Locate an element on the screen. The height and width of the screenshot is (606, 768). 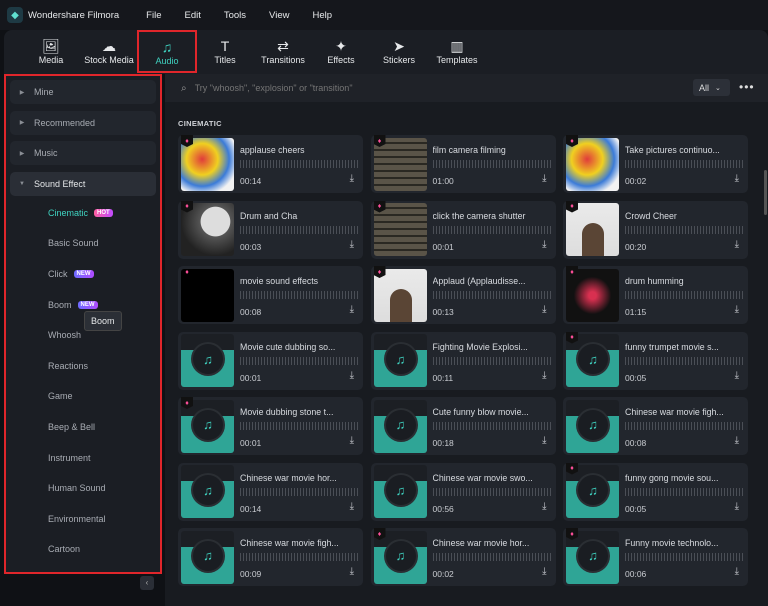
audio-card: ♫ ♦ Chinese war movie hor... 00:02 ⤓ is located at coordinates (463, 557).